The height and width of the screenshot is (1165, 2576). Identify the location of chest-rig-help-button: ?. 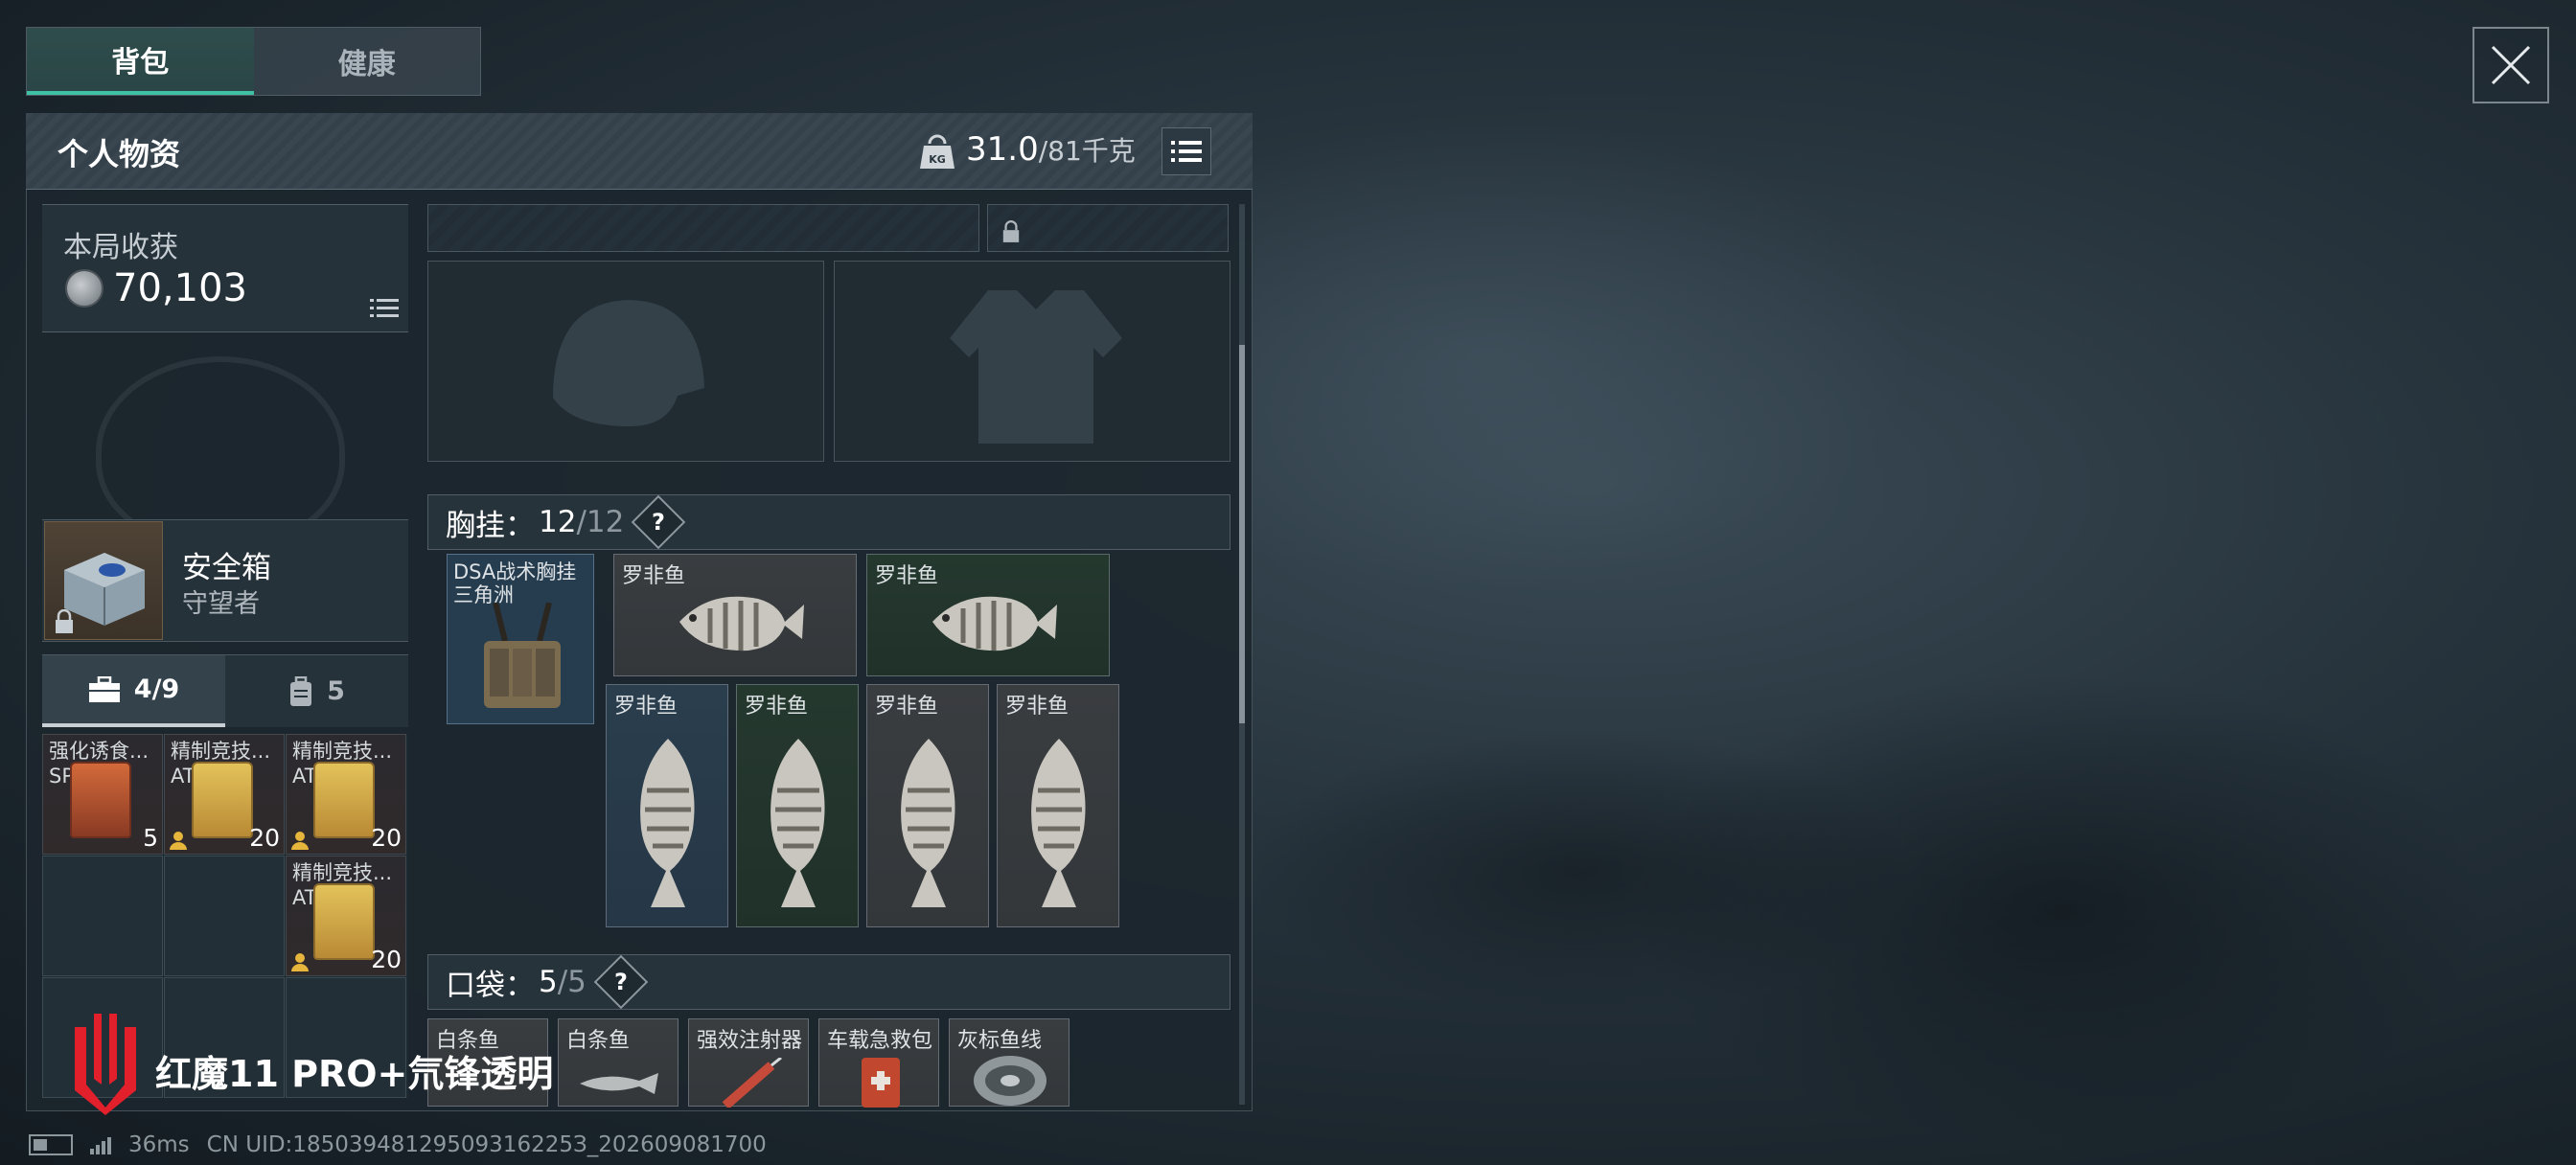
(659, 522).